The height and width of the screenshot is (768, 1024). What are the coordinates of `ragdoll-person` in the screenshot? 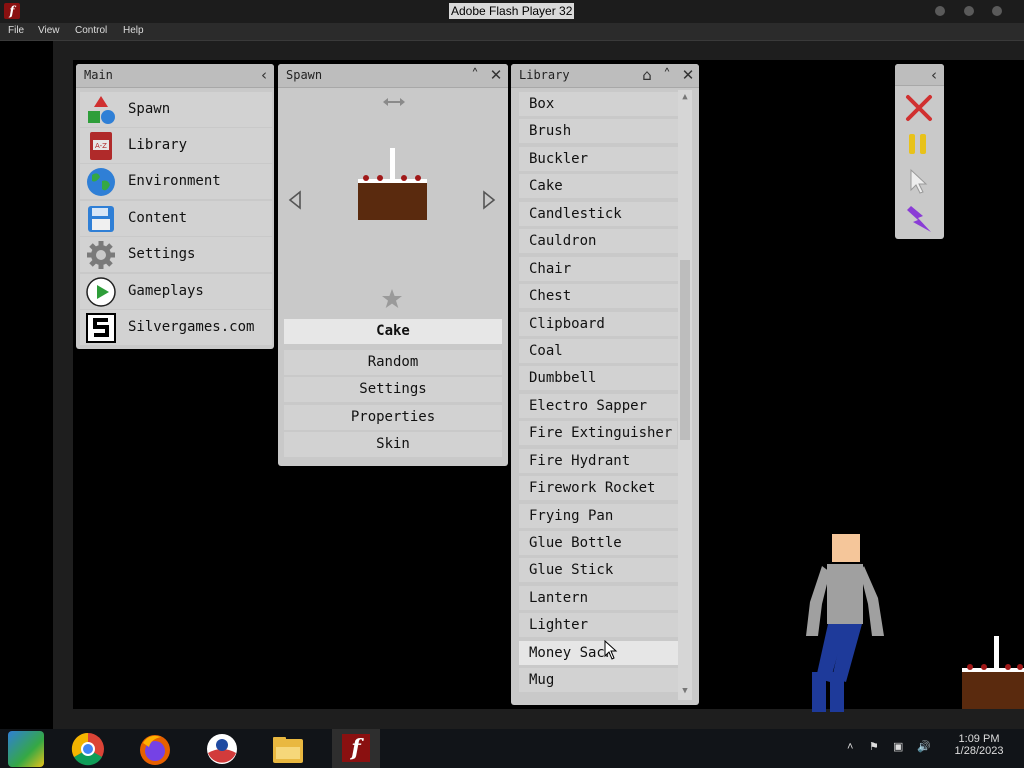 It's located at (845, 622).